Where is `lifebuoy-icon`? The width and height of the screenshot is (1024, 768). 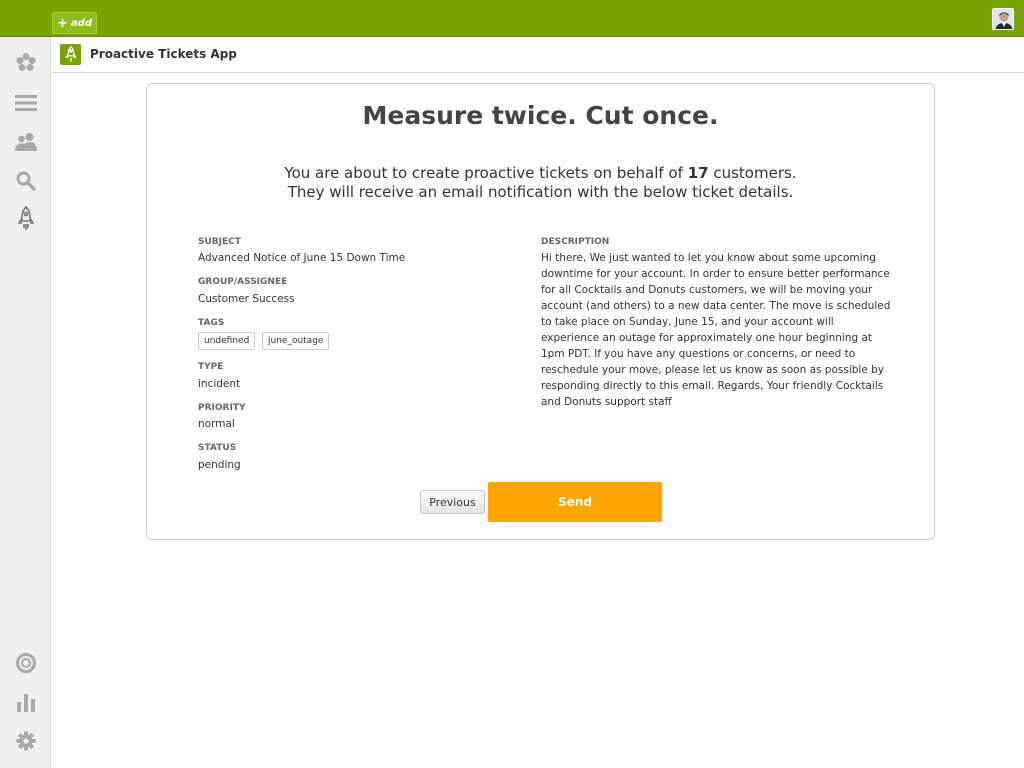 lifebuoy-icon is located at coordinates (26, 663).